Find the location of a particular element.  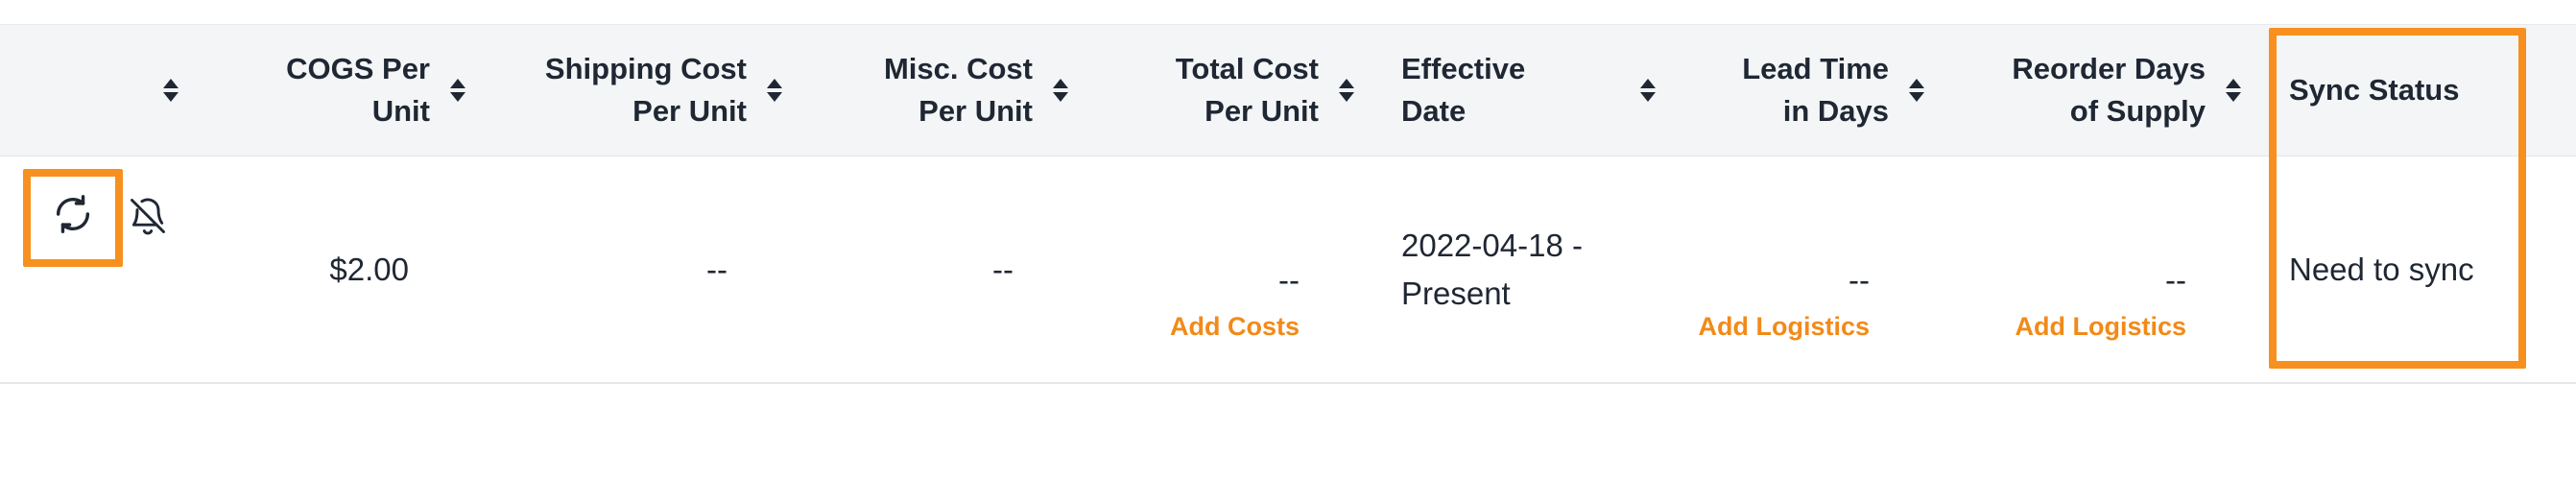

add-costs-link: Add Costs is located at coordinates (1235, 327).